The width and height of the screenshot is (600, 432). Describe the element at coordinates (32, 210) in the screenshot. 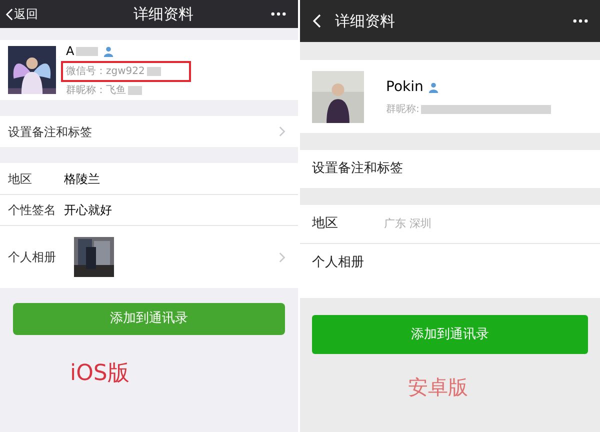

I see `row-label: 个性签名` at that location.